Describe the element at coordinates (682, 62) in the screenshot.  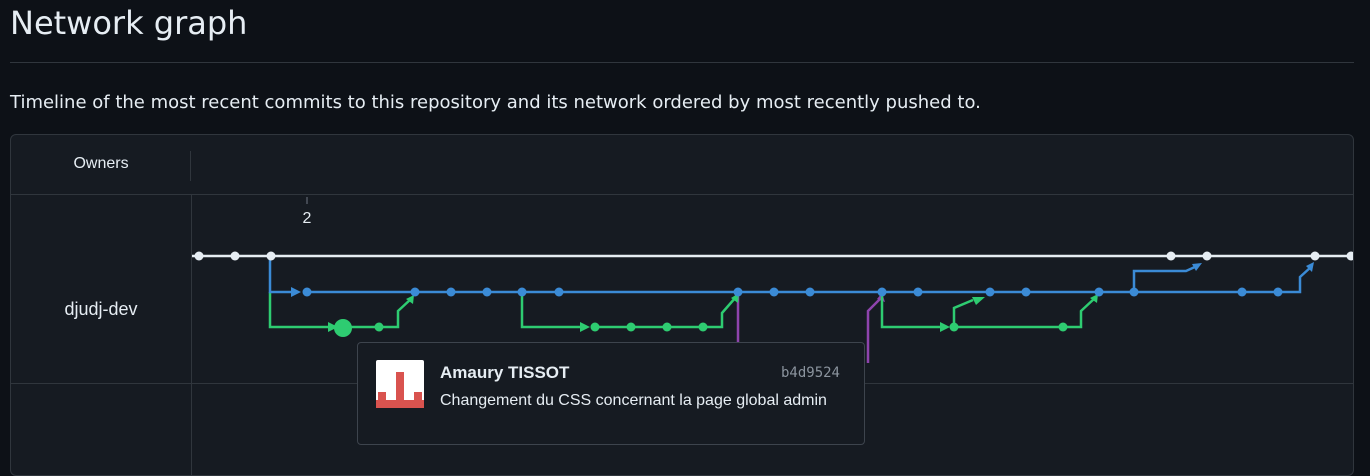
I see `title-divider` at that location.